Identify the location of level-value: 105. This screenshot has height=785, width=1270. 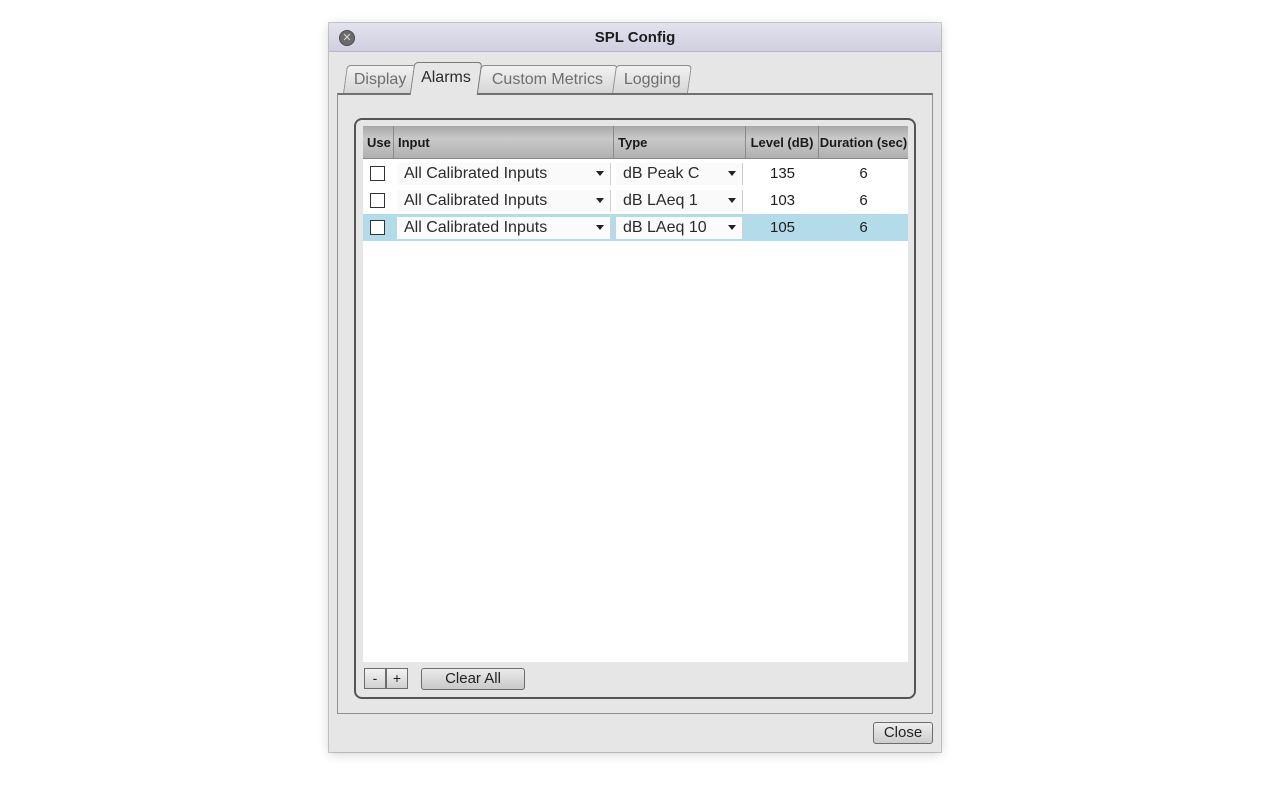
(782, 227).